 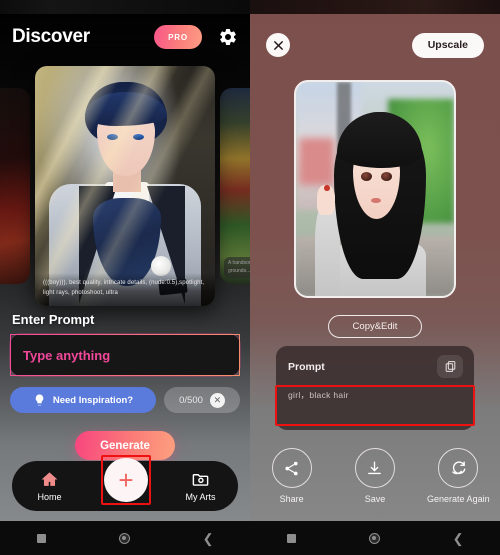 What do you see at coordinates (217, 400) in the screenshot?
I see `clear-prompt-icon: ✕` at bounding box center [217, 400].